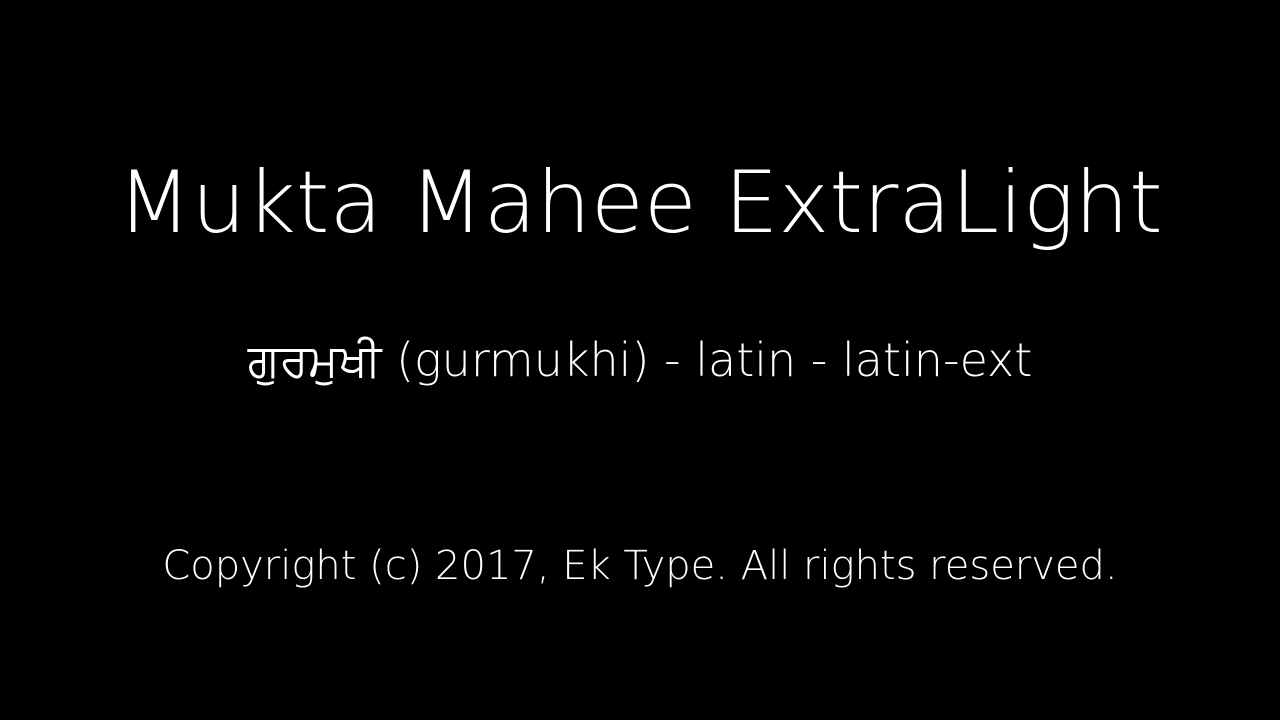 The image size is (1280, 720). What do you see at coordinates (640, 203) in the screenshot?
I see `font-name-title: Mukta Mahee ExtraLight` at bounding box center [640, 203].